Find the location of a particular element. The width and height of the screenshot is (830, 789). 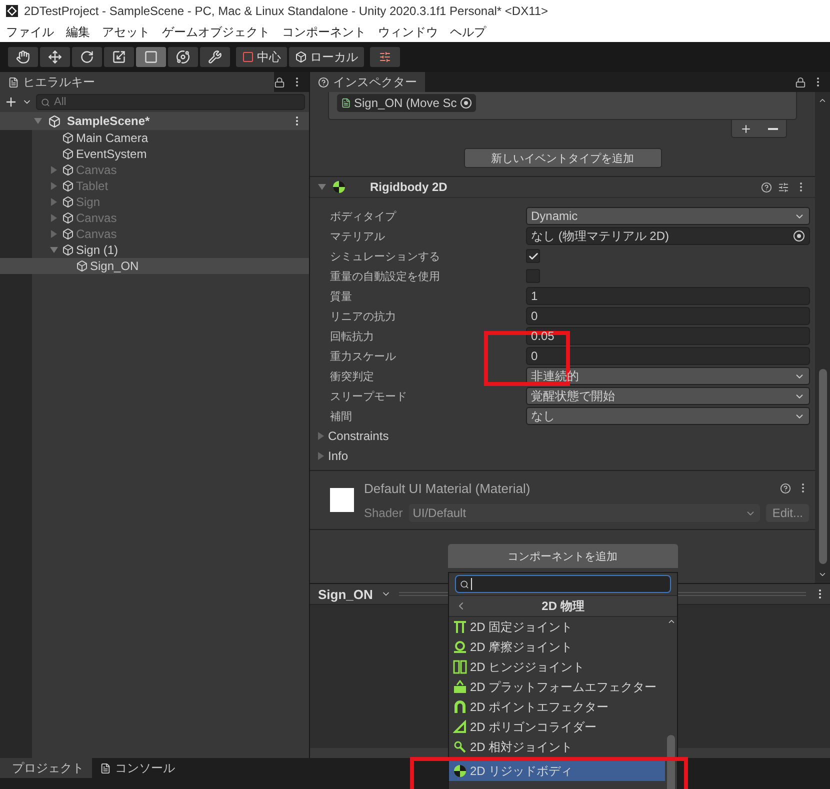

snap-icon is located at coordinates (385, 57).